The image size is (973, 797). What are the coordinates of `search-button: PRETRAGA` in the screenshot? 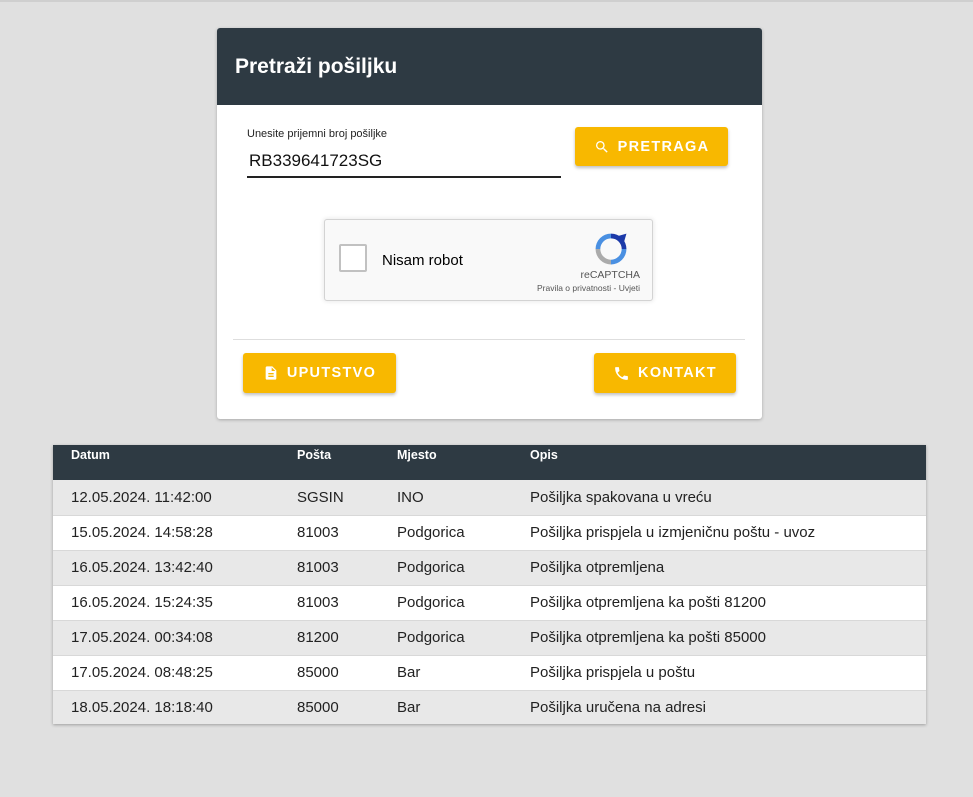 It's located at (651, 146).